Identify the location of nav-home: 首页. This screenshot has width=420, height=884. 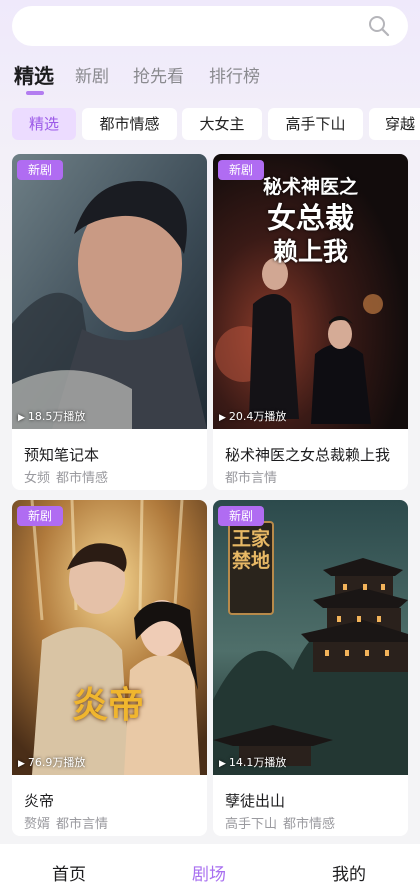
(69, 872).